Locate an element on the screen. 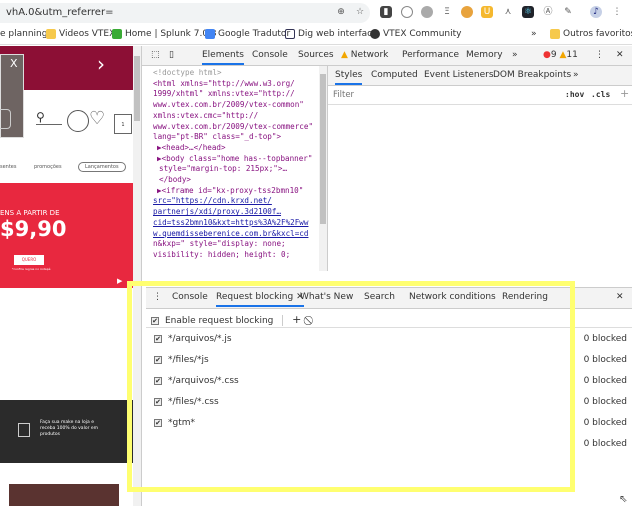 The width and height of the screenshot is (632, 507). bookmark-item: Dig web interface is located at coordinates (331, 34).